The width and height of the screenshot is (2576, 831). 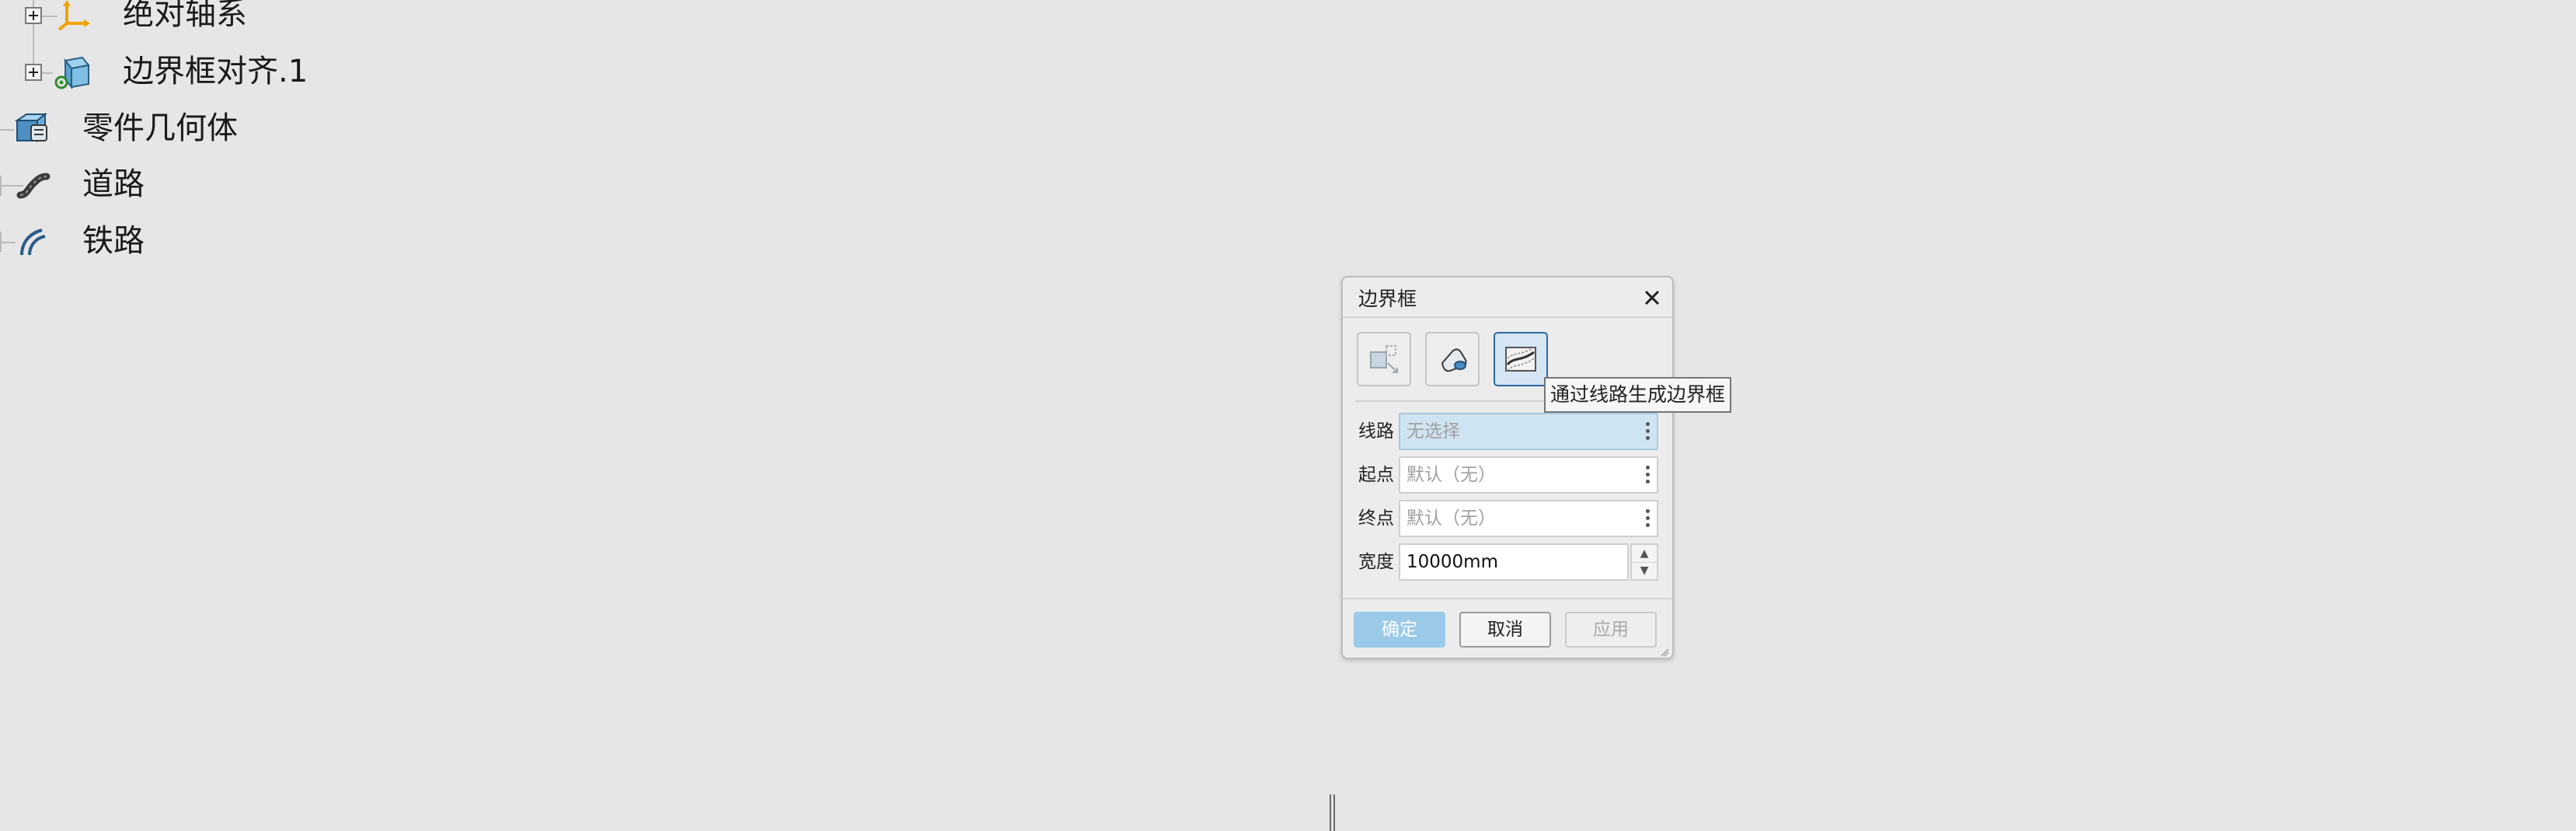 What do you see at coordinates (113, 241) in the screenshot?
I see `tree-item-label: 铁路` at bounding box center [113, 241].